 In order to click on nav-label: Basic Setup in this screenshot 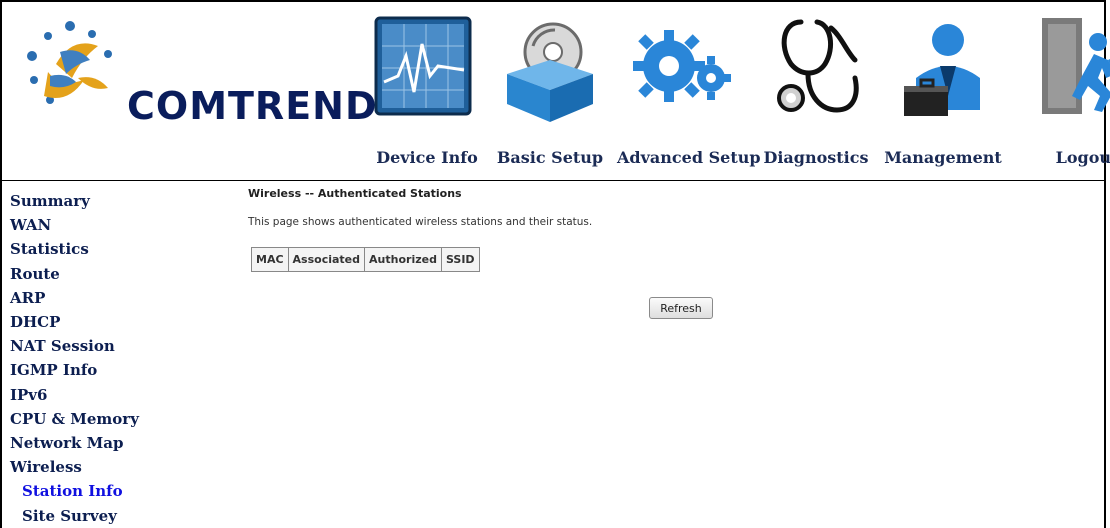, I will do `click(550, 157)`.